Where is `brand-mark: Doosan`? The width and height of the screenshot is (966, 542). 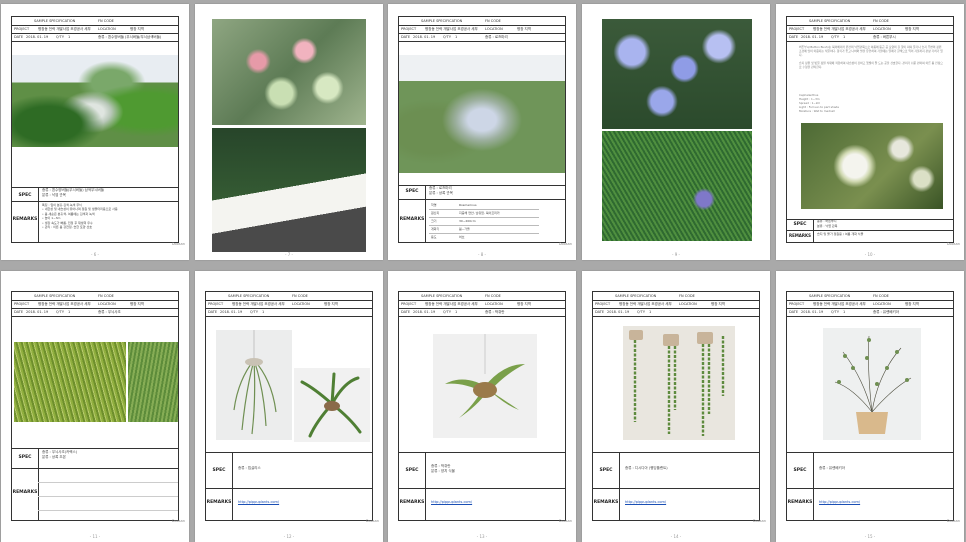 brand-mark: Doosan is located at coordinates (372, 521).